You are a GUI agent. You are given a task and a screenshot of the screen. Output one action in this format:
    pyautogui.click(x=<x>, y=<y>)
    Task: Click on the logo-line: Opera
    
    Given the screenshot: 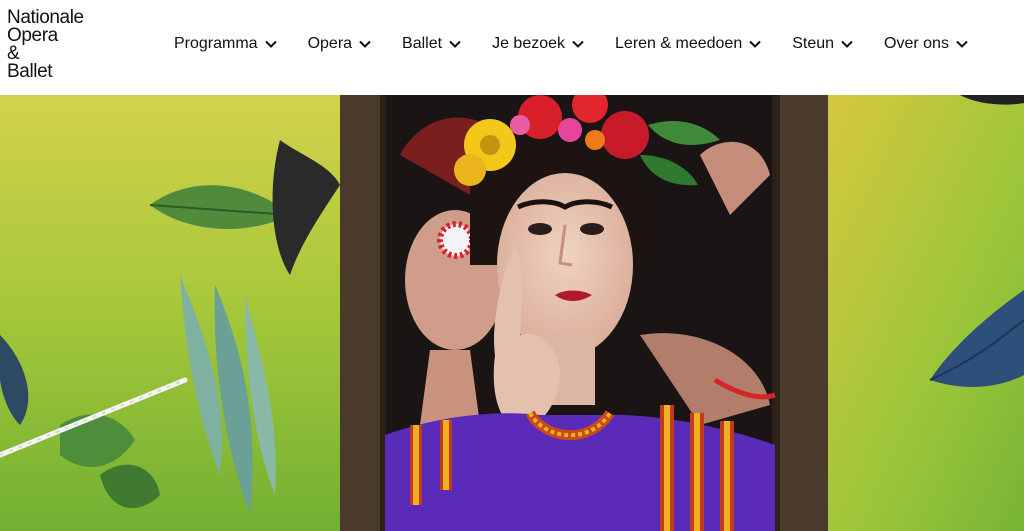 What is the action you would take?
    pyautogui.click(x=32, y=35)
    